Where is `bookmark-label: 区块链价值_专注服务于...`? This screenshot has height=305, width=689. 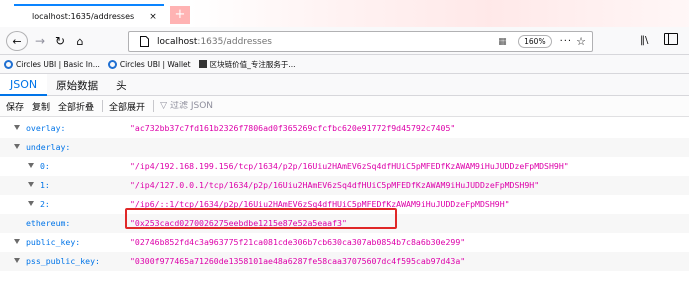 bookmark-label: 区块链价值_专注服务于... is located at coordinates (252, 64).